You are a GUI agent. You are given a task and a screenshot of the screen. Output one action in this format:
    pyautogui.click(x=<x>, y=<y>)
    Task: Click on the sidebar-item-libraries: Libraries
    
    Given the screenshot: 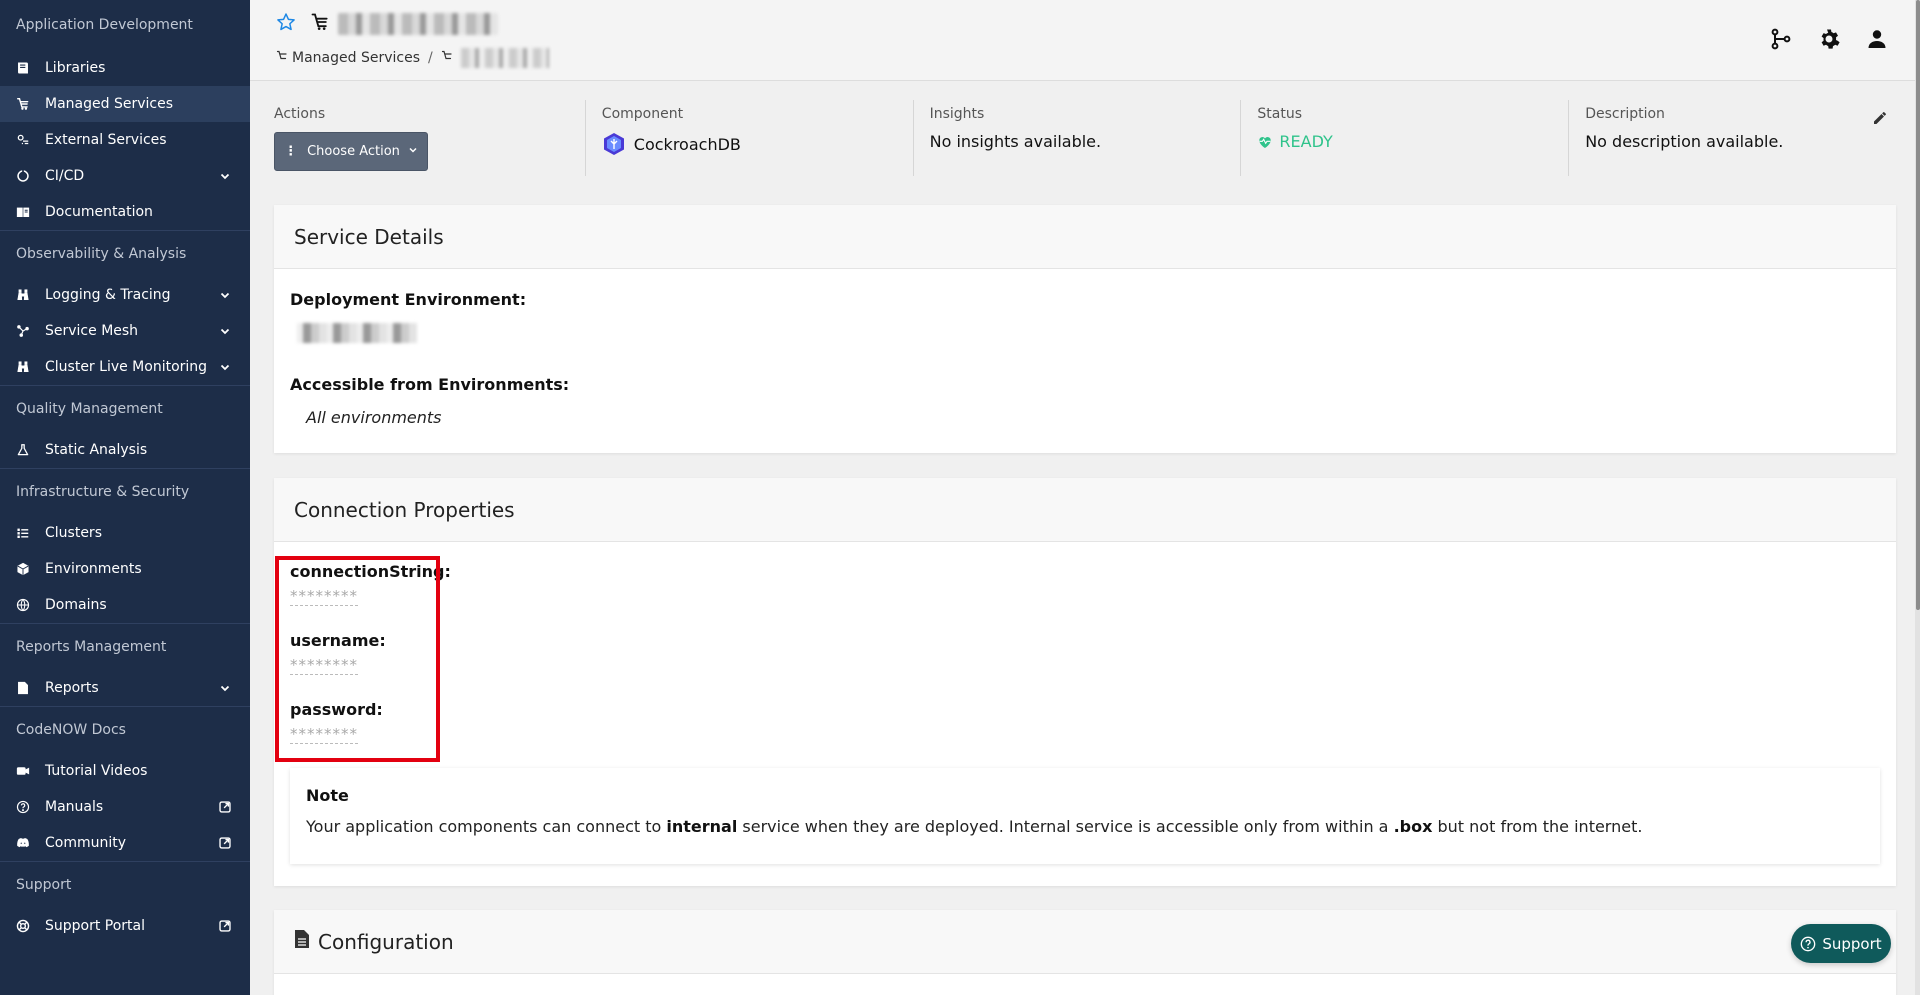 What is the action you would take?
    pyautogui.click(x=125, y=68)
    